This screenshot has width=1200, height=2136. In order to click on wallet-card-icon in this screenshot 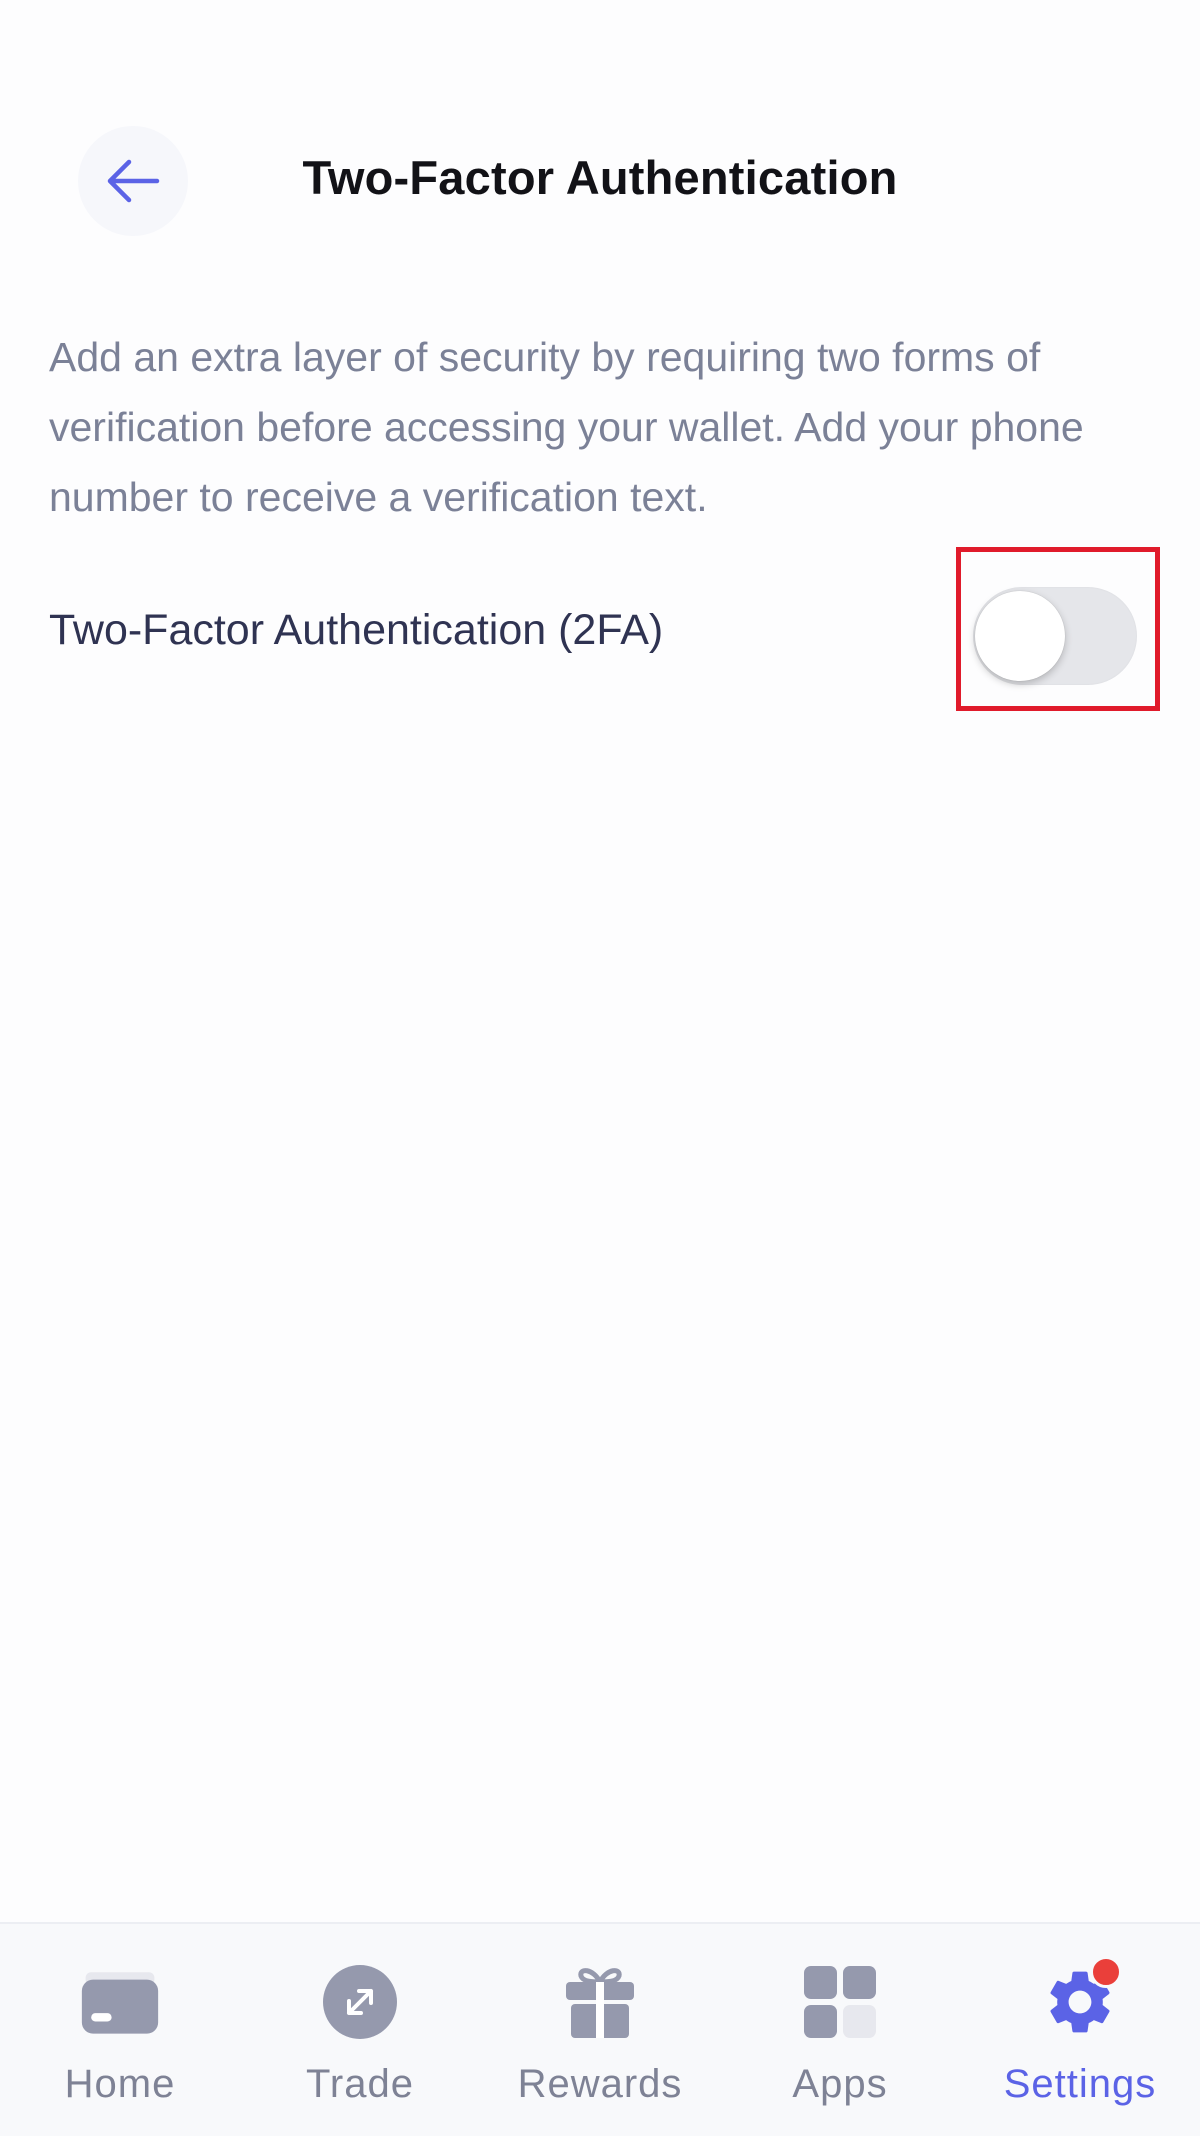, I will do `click(120, 2002)`.